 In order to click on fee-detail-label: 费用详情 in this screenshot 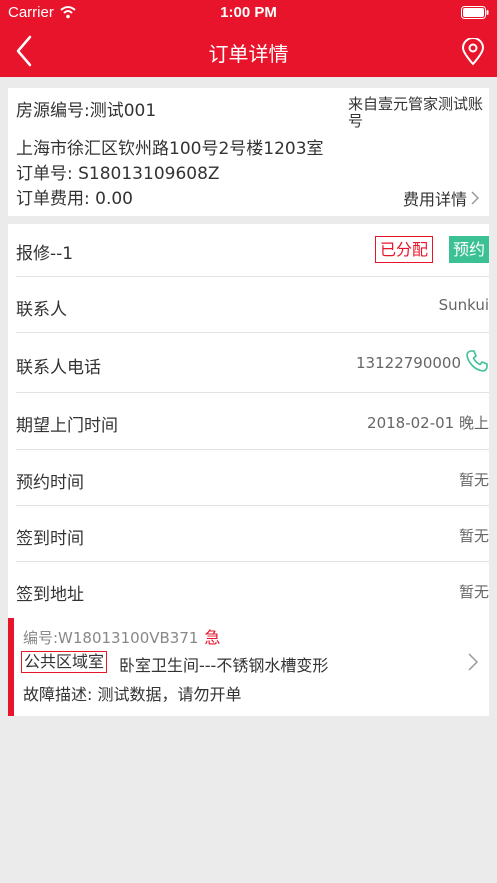, I will do `click(434, 199)`.